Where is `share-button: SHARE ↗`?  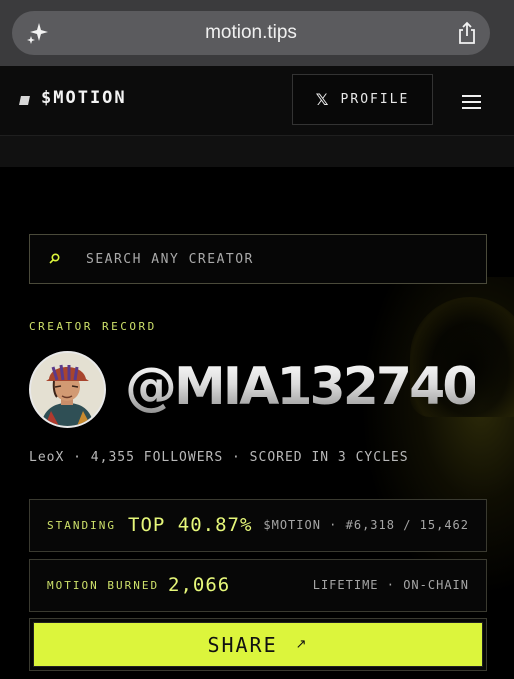
share-button: SHARE ↗ is located at coordinates (258, 644).